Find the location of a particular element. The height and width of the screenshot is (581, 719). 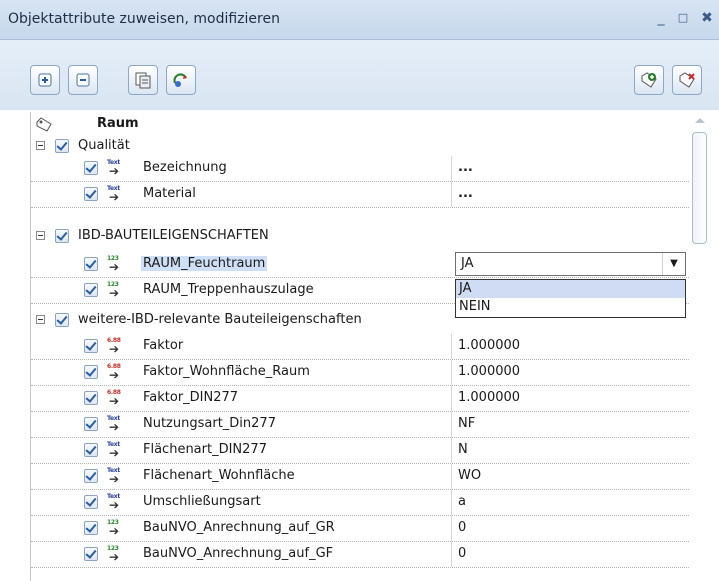

property-row: 6.88 ➔ Faktor 1.000000 is located at coordinates (360, 347).